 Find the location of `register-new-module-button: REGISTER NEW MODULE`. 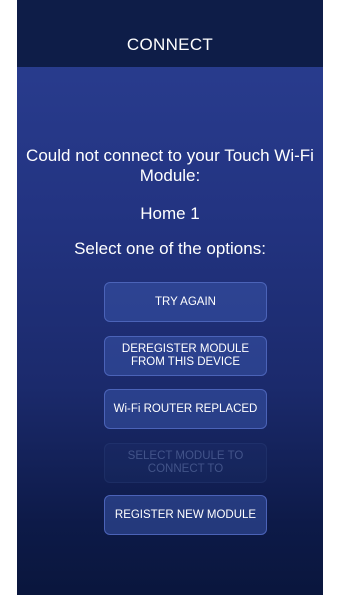

register-new-module-button: REGISTER NEW MODULE is located at coordinates (185, 515).